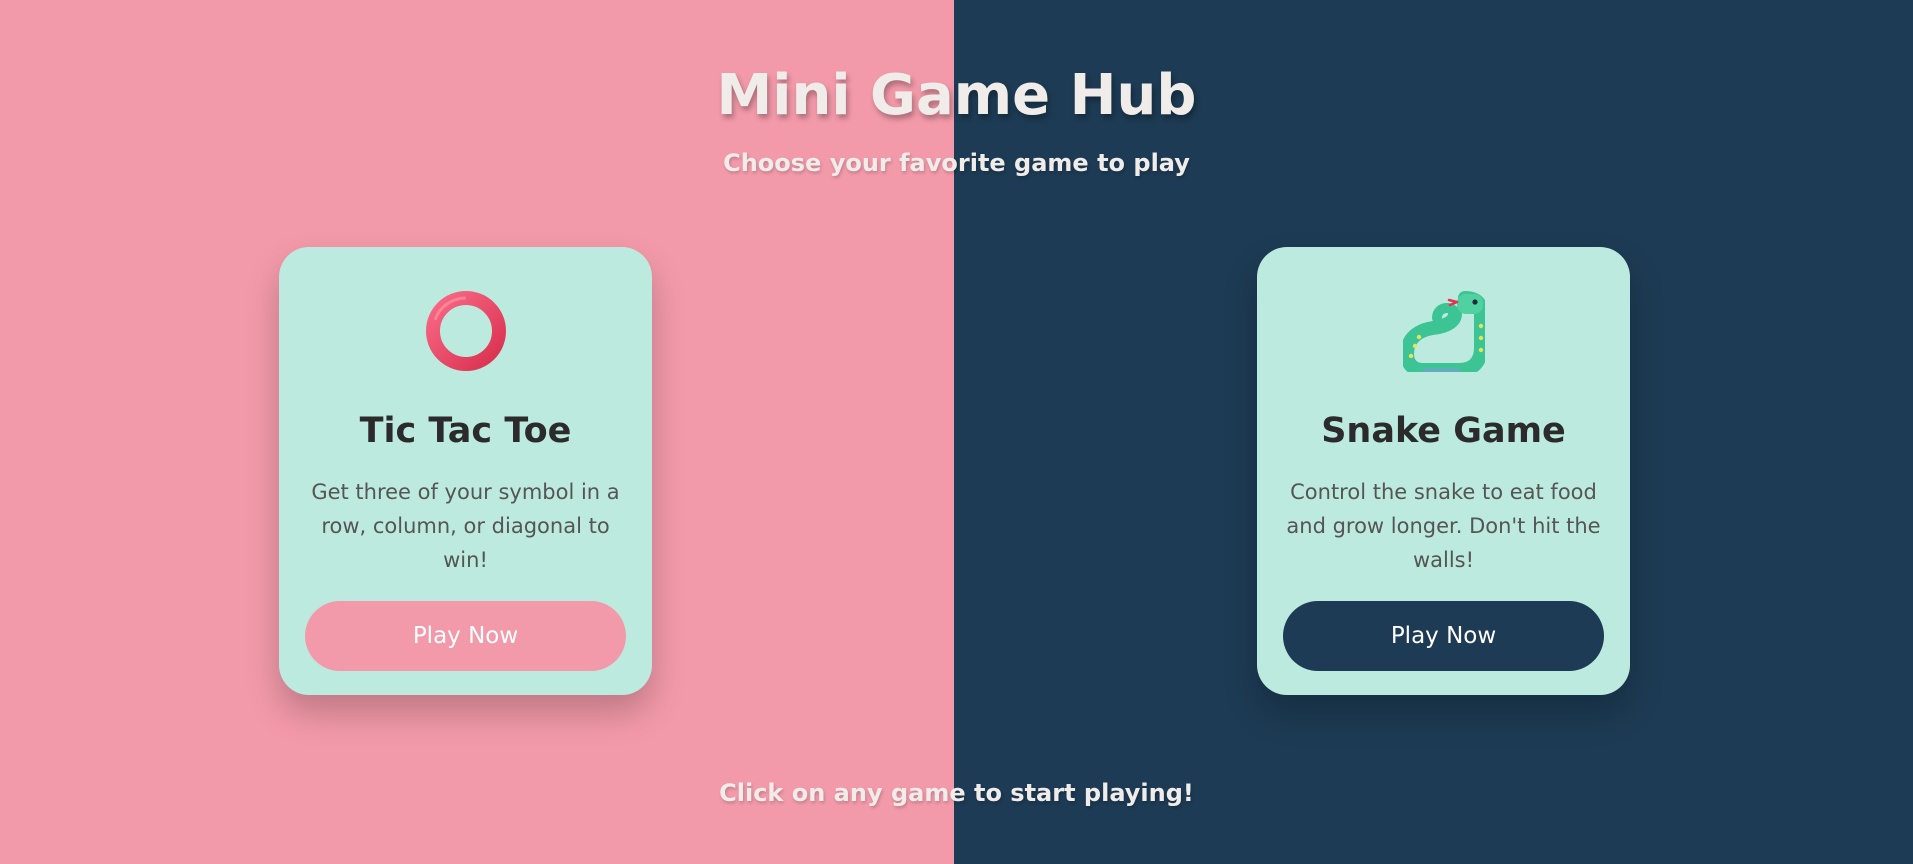 This screenshot has width=1913, height=864. What do you see at coordinates (956, 793) in the screenshot?
I see `footer-hint: Click on any game to start playing!` at bounding box center [956, 793].